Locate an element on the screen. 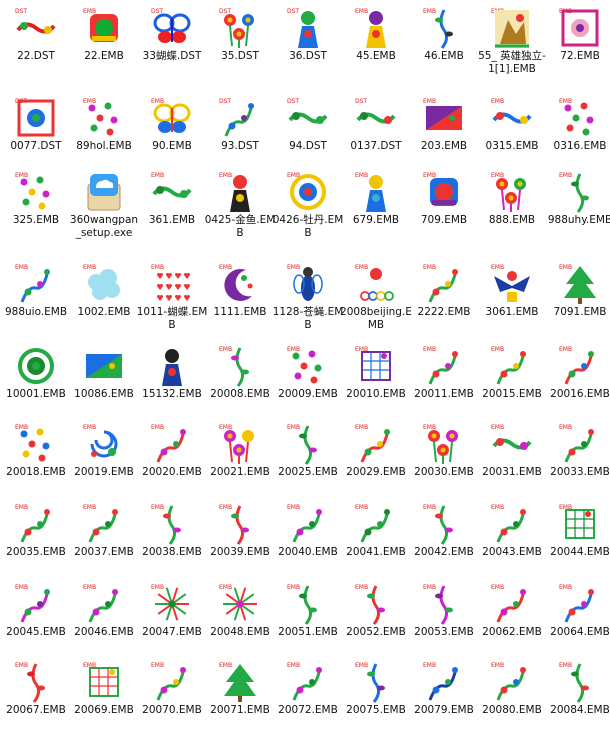  file-name-label: 0315.EMB is located at coordinates (512, 146).